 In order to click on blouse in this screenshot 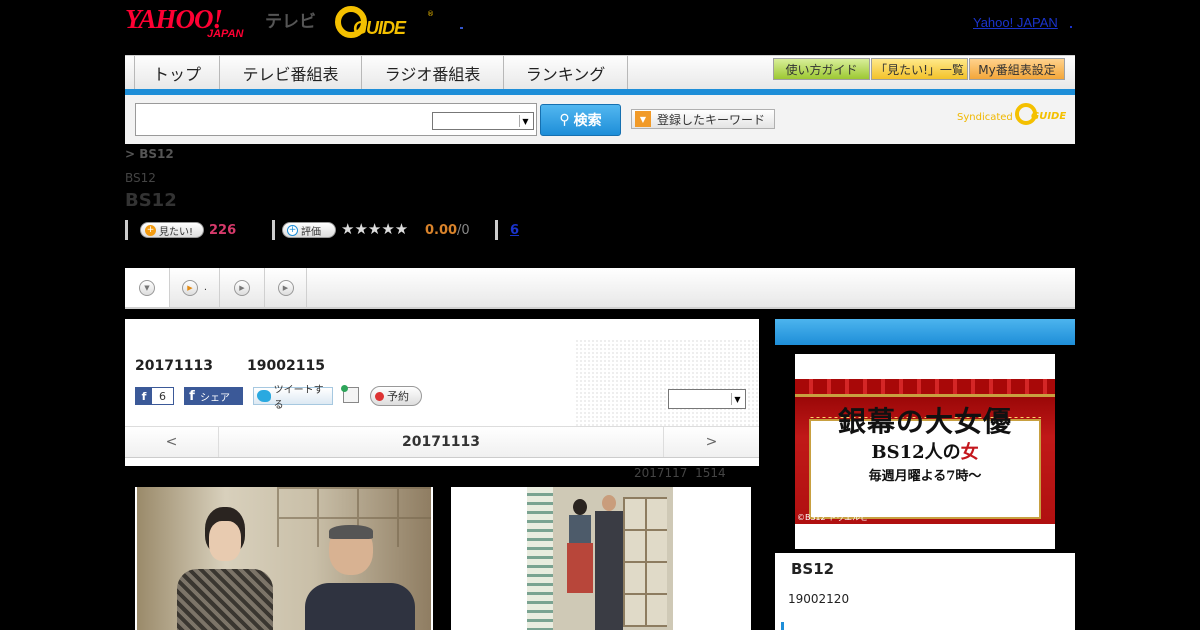, I will do `click(580, 529)`.